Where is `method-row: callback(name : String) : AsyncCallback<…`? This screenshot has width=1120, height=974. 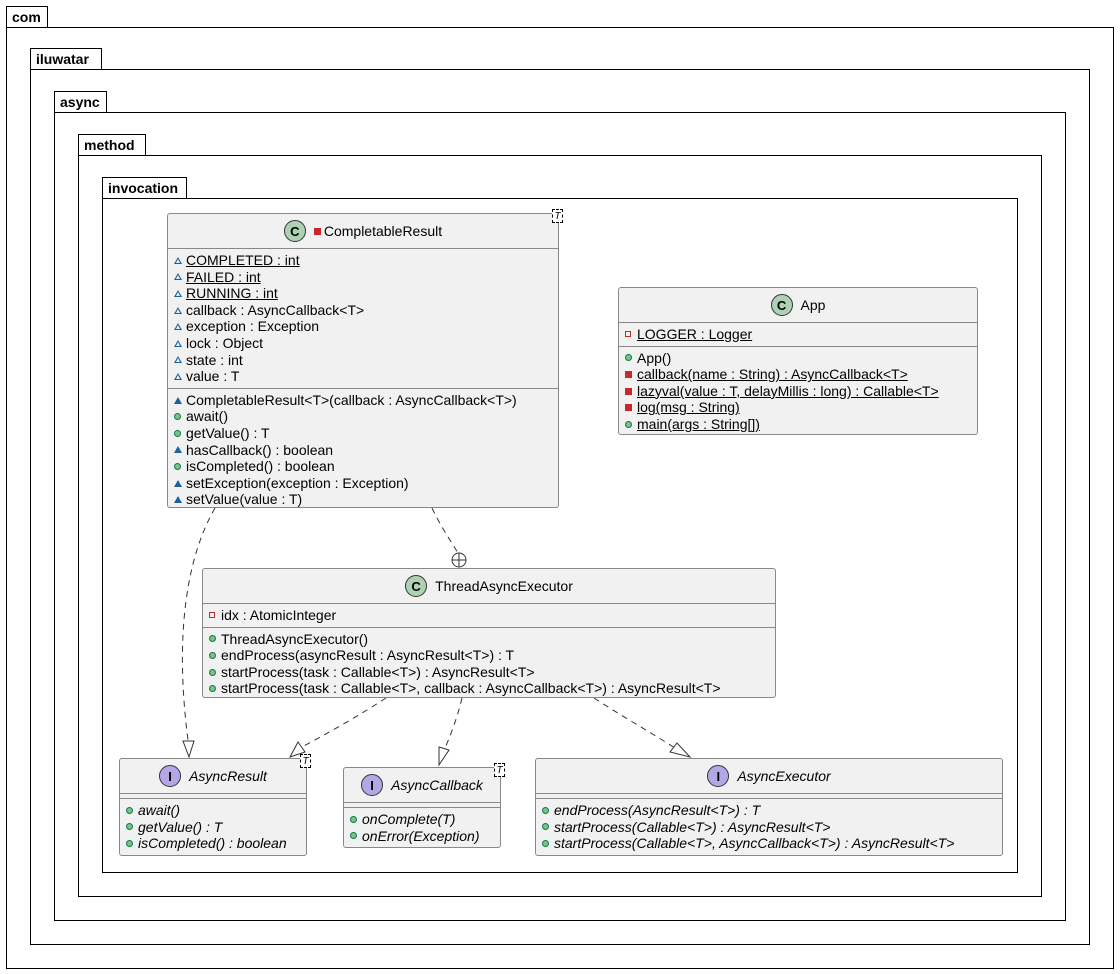
method-row: callback(name : String) : AsyncCallback<… is located at coordinates (801, 374).